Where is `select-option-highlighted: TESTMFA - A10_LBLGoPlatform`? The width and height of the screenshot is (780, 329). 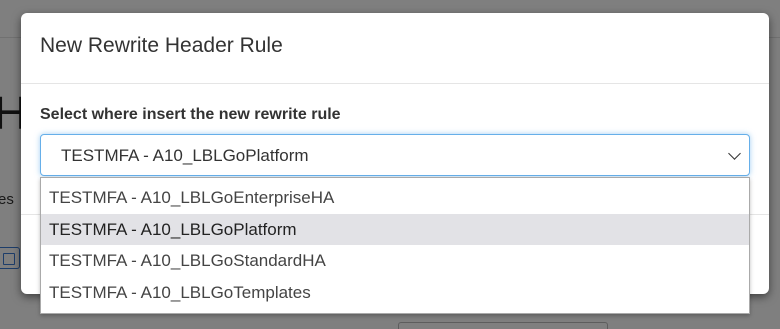
select-option-highlighted: TESTMFA - A10_LBLGoPlatform is located at coordinates (395, 229).